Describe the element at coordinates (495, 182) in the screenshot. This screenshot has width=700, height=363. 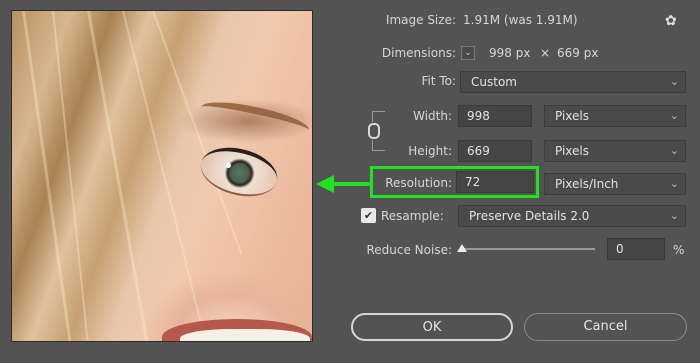
I see `resolution-input: 72` at that location.